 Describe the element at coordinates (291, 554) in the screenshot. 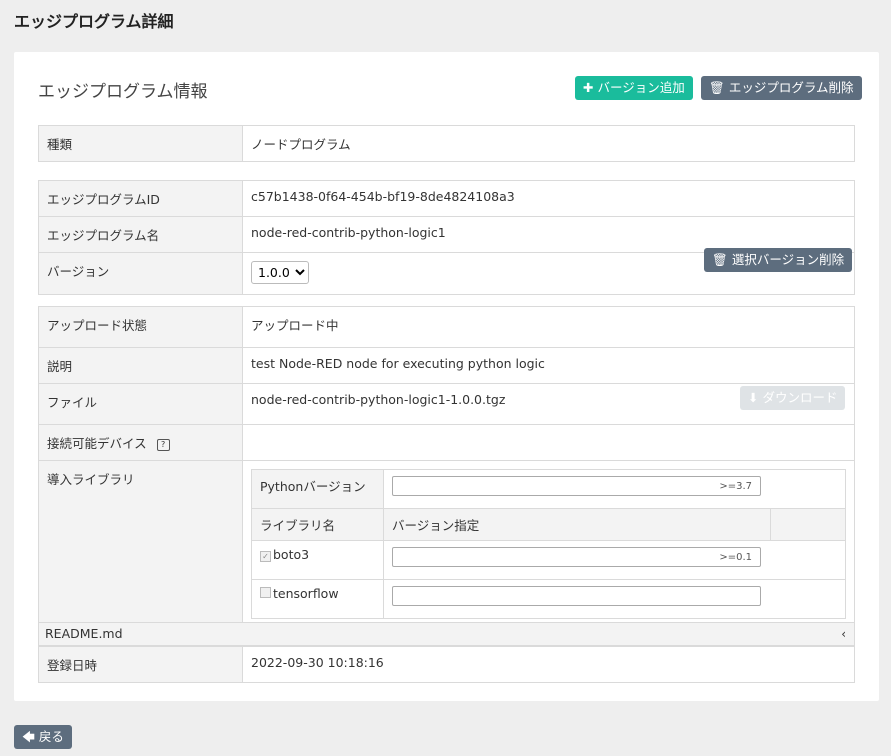

I see `library-name: boto3` at that location.